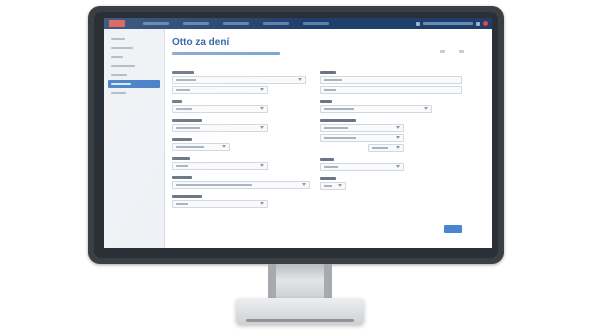 Image resolution: width=600 pixels, height=336 pixels. Describe the element at coordinates (452, 51) in the screenshot. I see `pager` at that location.